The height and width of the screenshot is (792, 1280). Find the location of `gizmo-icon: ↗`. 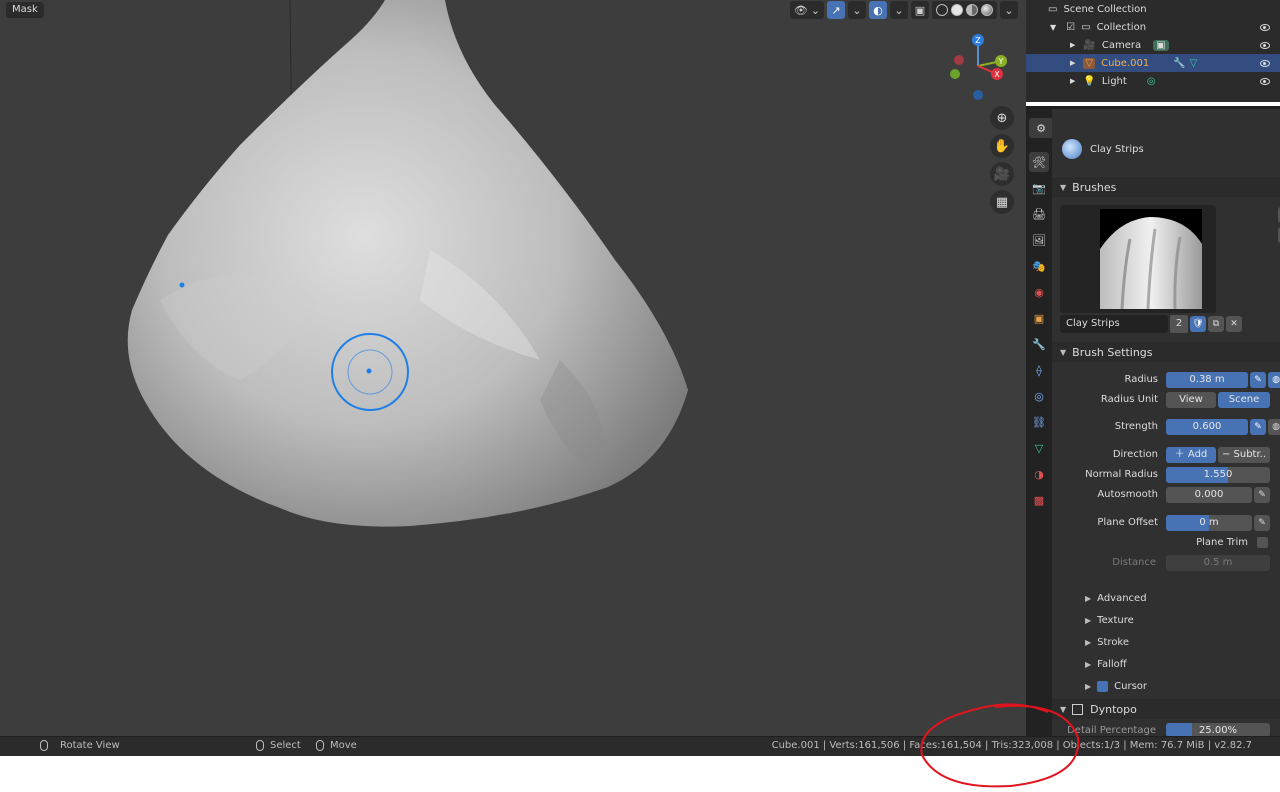

gizmo-icon: ↗ is located at coordinates (836, 10).